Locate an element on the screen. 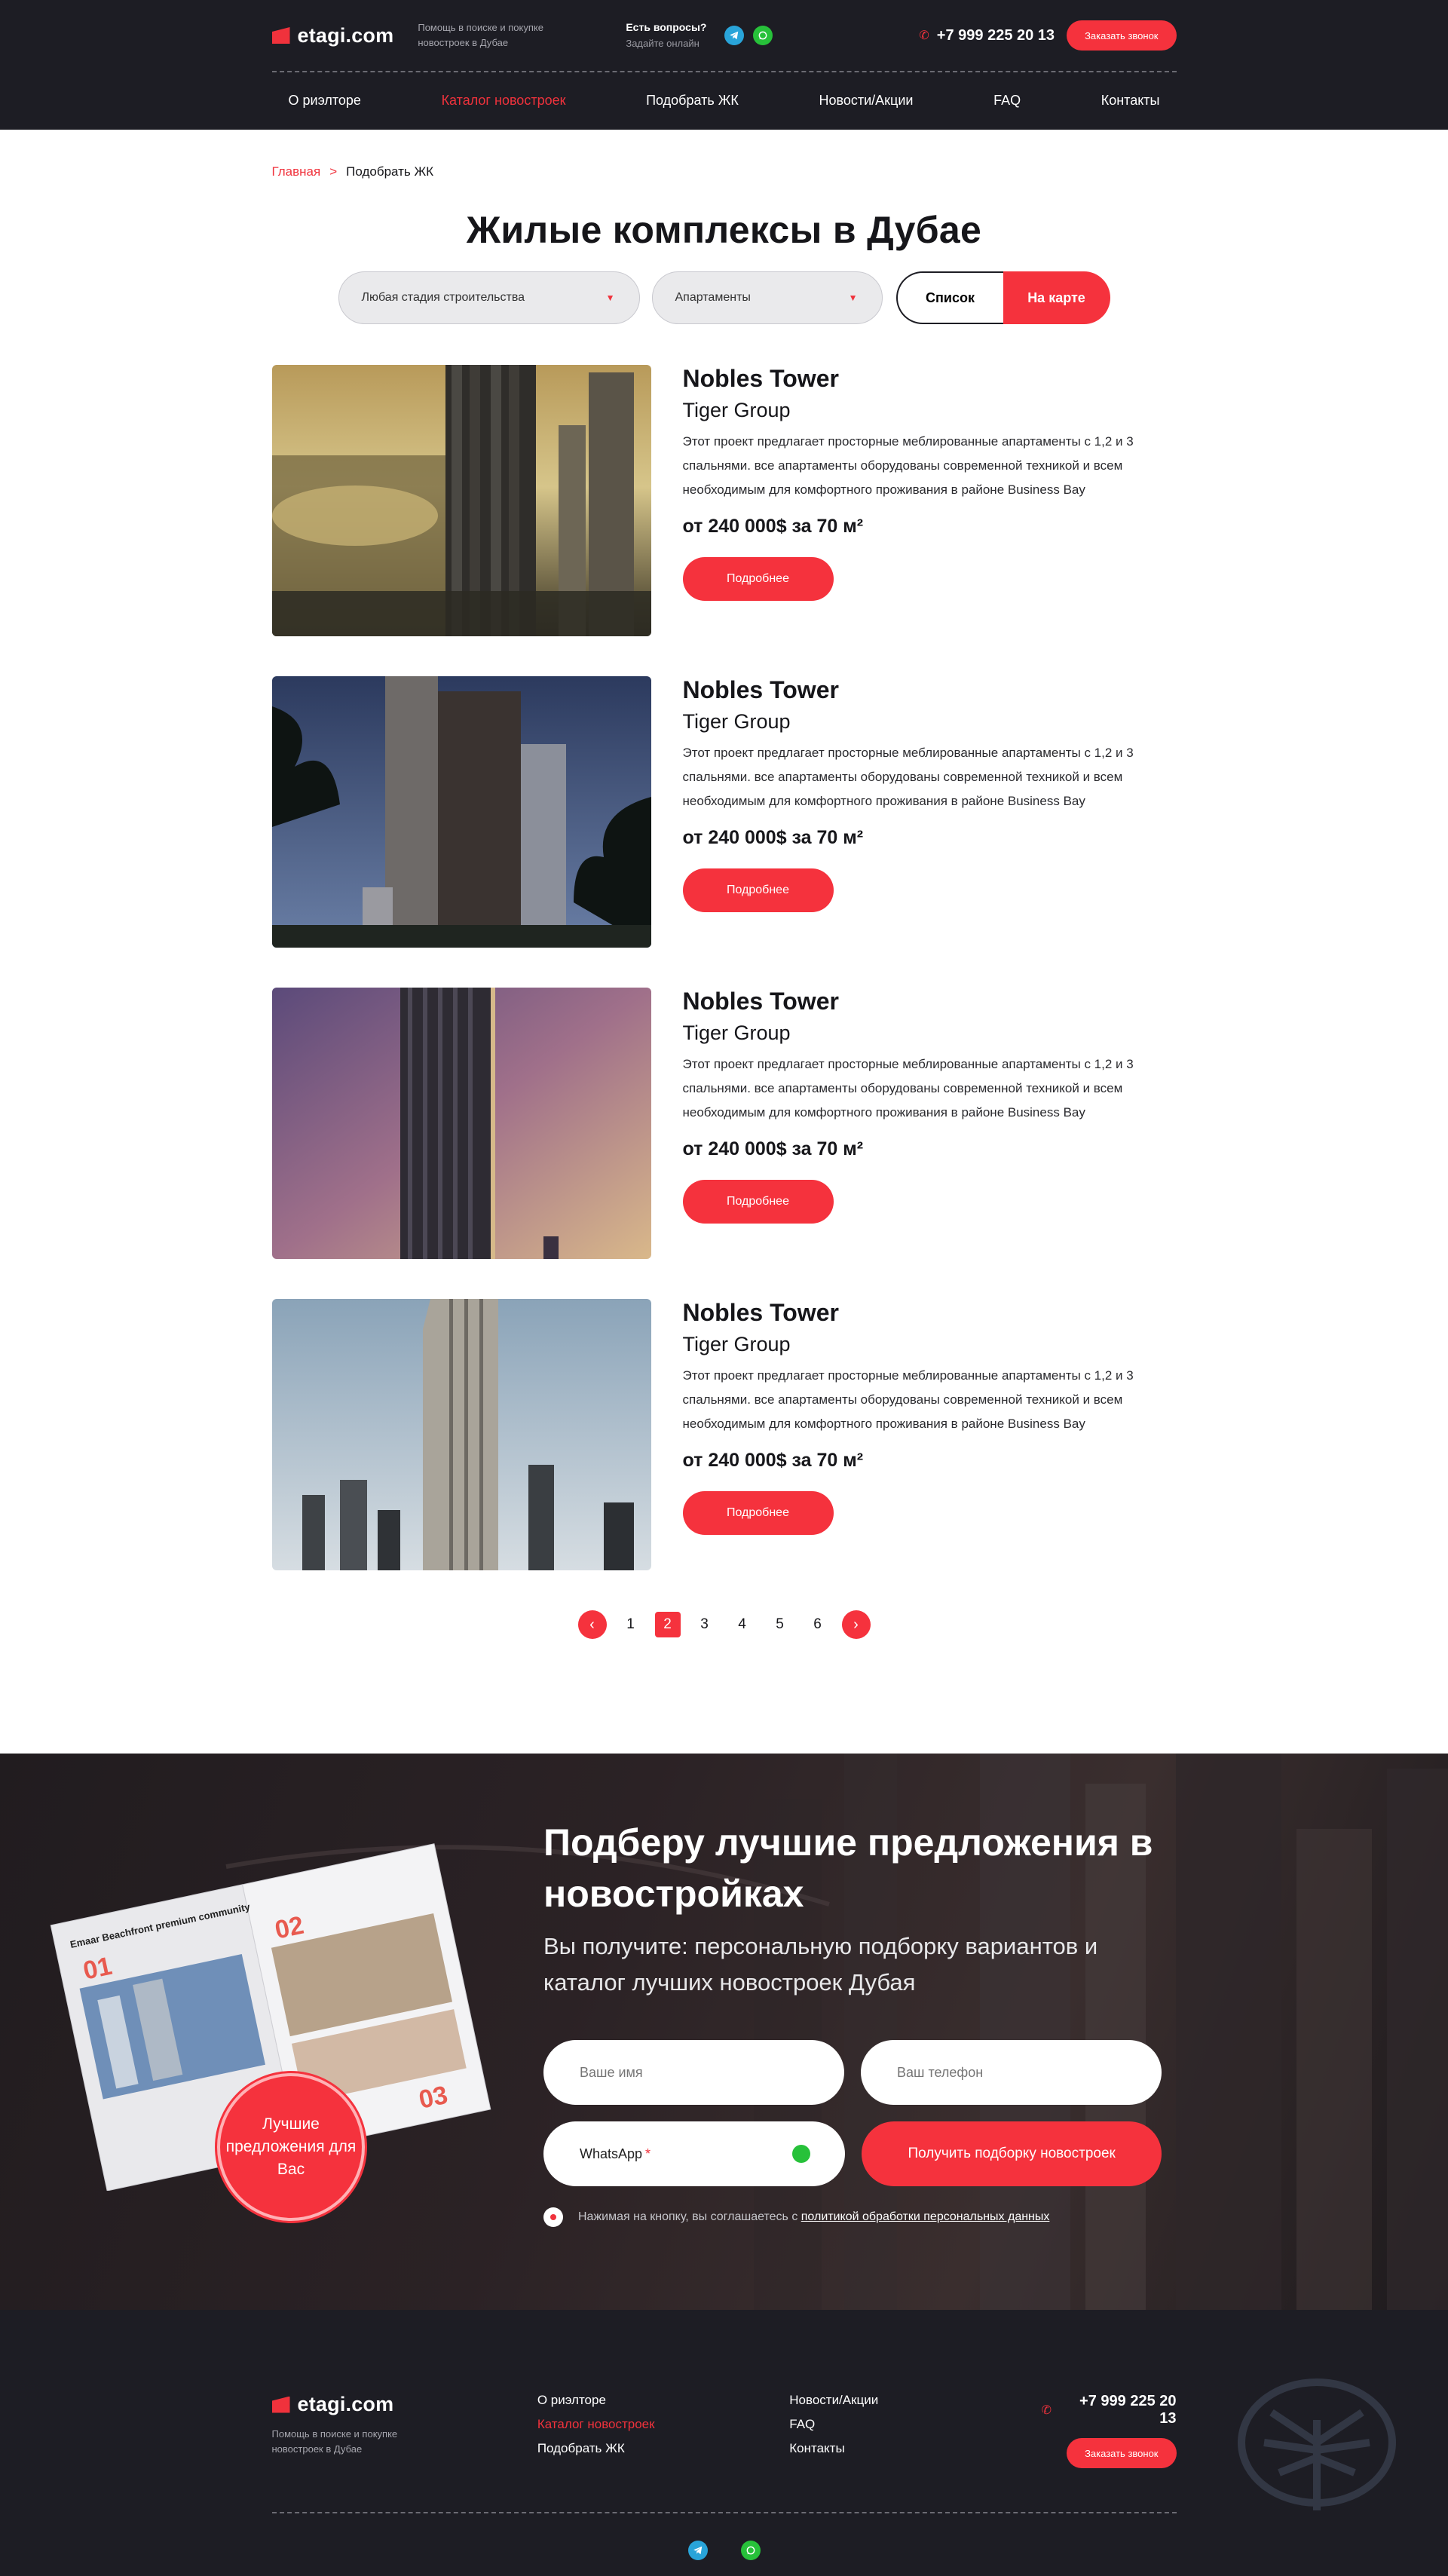 This screenshot has width=1448, height=2576. page-link: 5 is located at coordinates (781, 1624).